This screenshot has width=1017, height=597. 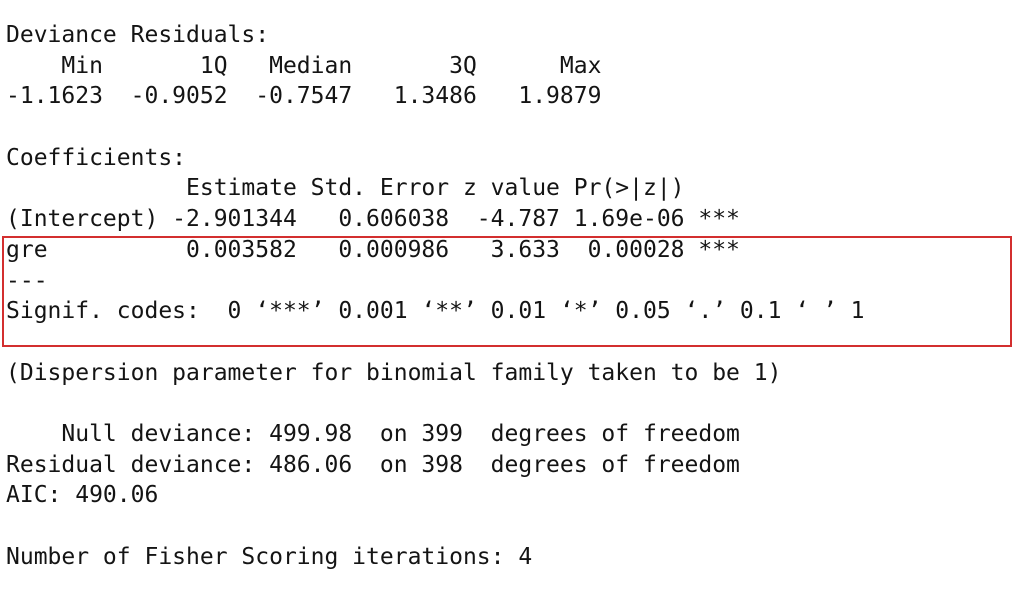 What do you see at coordinates (318, 65) in the screenshot?
I see `residuals-header-row: Min 1Q Median 3Q Max` at bounding box center [318, 65].